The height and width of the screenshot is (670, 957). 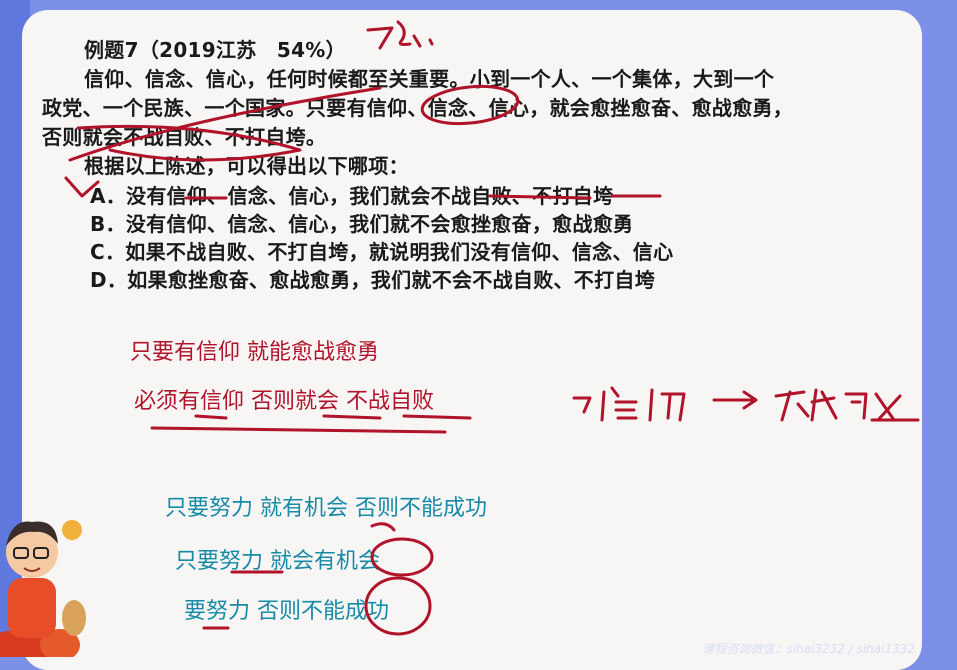 I want to click on footer-contact: 课程咨询微信：sihai3232 / sihai1332, so click(x=808, y=649).